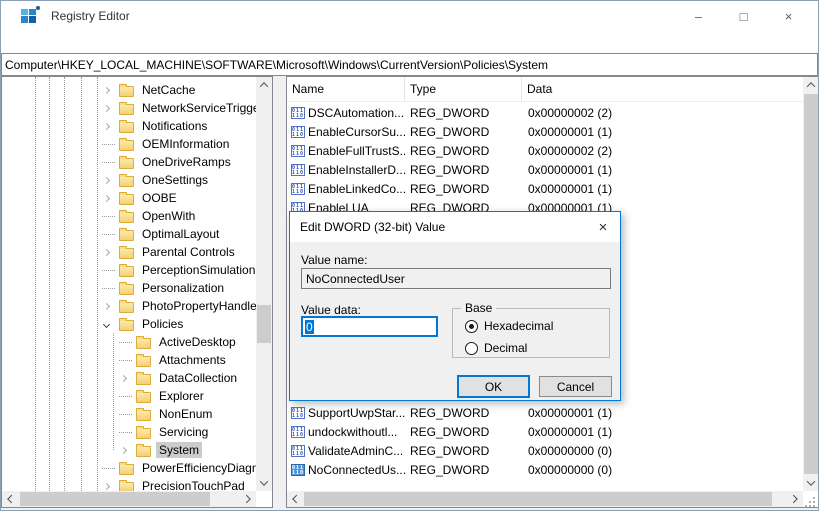  I want to click on tree-item: OOBE, so click(129, 198).